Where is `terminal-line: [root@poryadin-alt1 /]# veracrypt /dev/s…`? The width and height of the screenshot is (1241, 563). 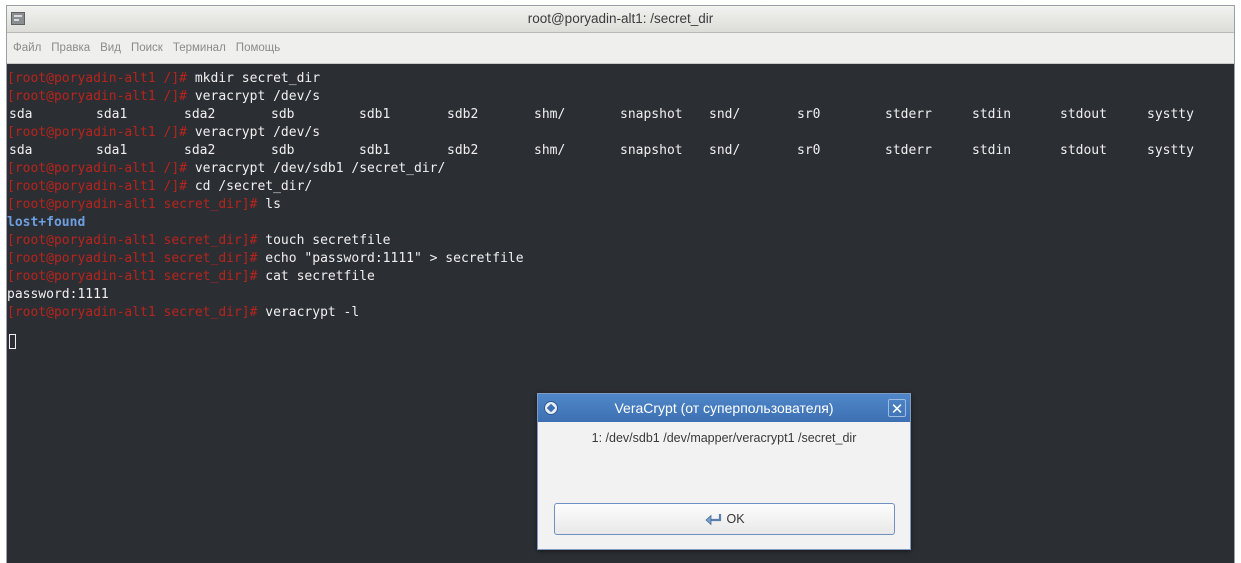
terminal-line: [root@poryadin-alt1 /]# veracrypt /dev/s… is located at coordinates (226, 169).